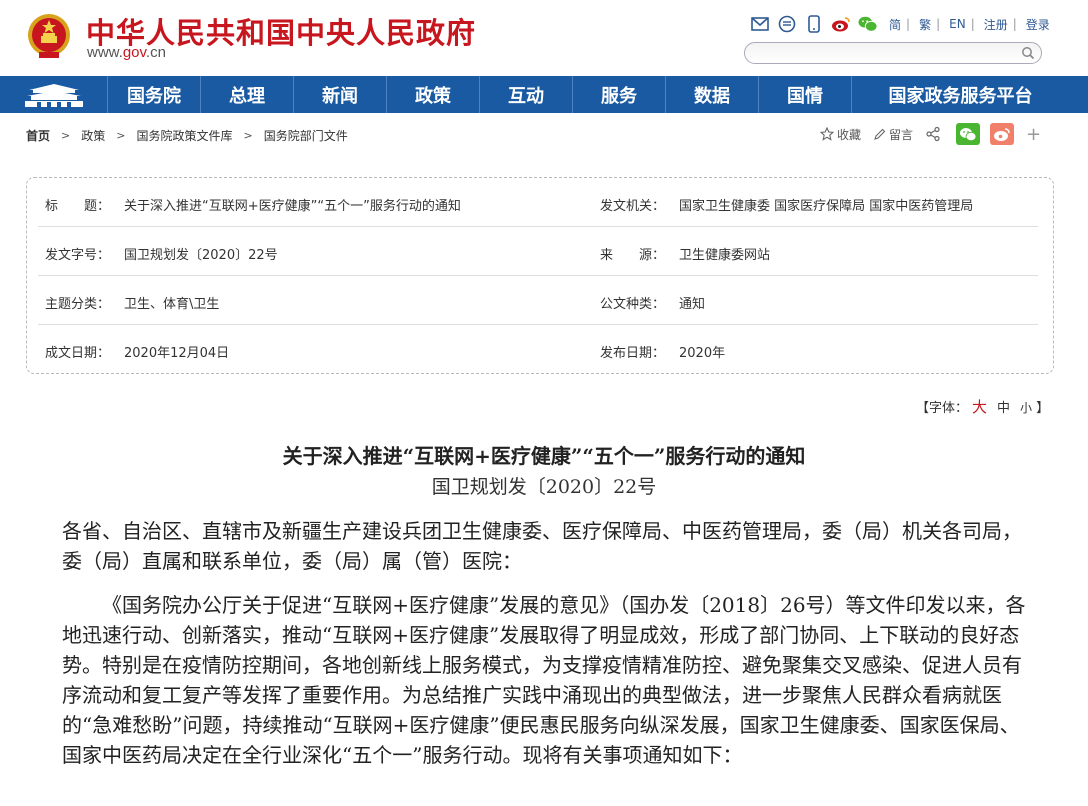  Describe the element at coordinates (633, 304) in the screenshot. I see `info-label: 公文种类：` at that location.